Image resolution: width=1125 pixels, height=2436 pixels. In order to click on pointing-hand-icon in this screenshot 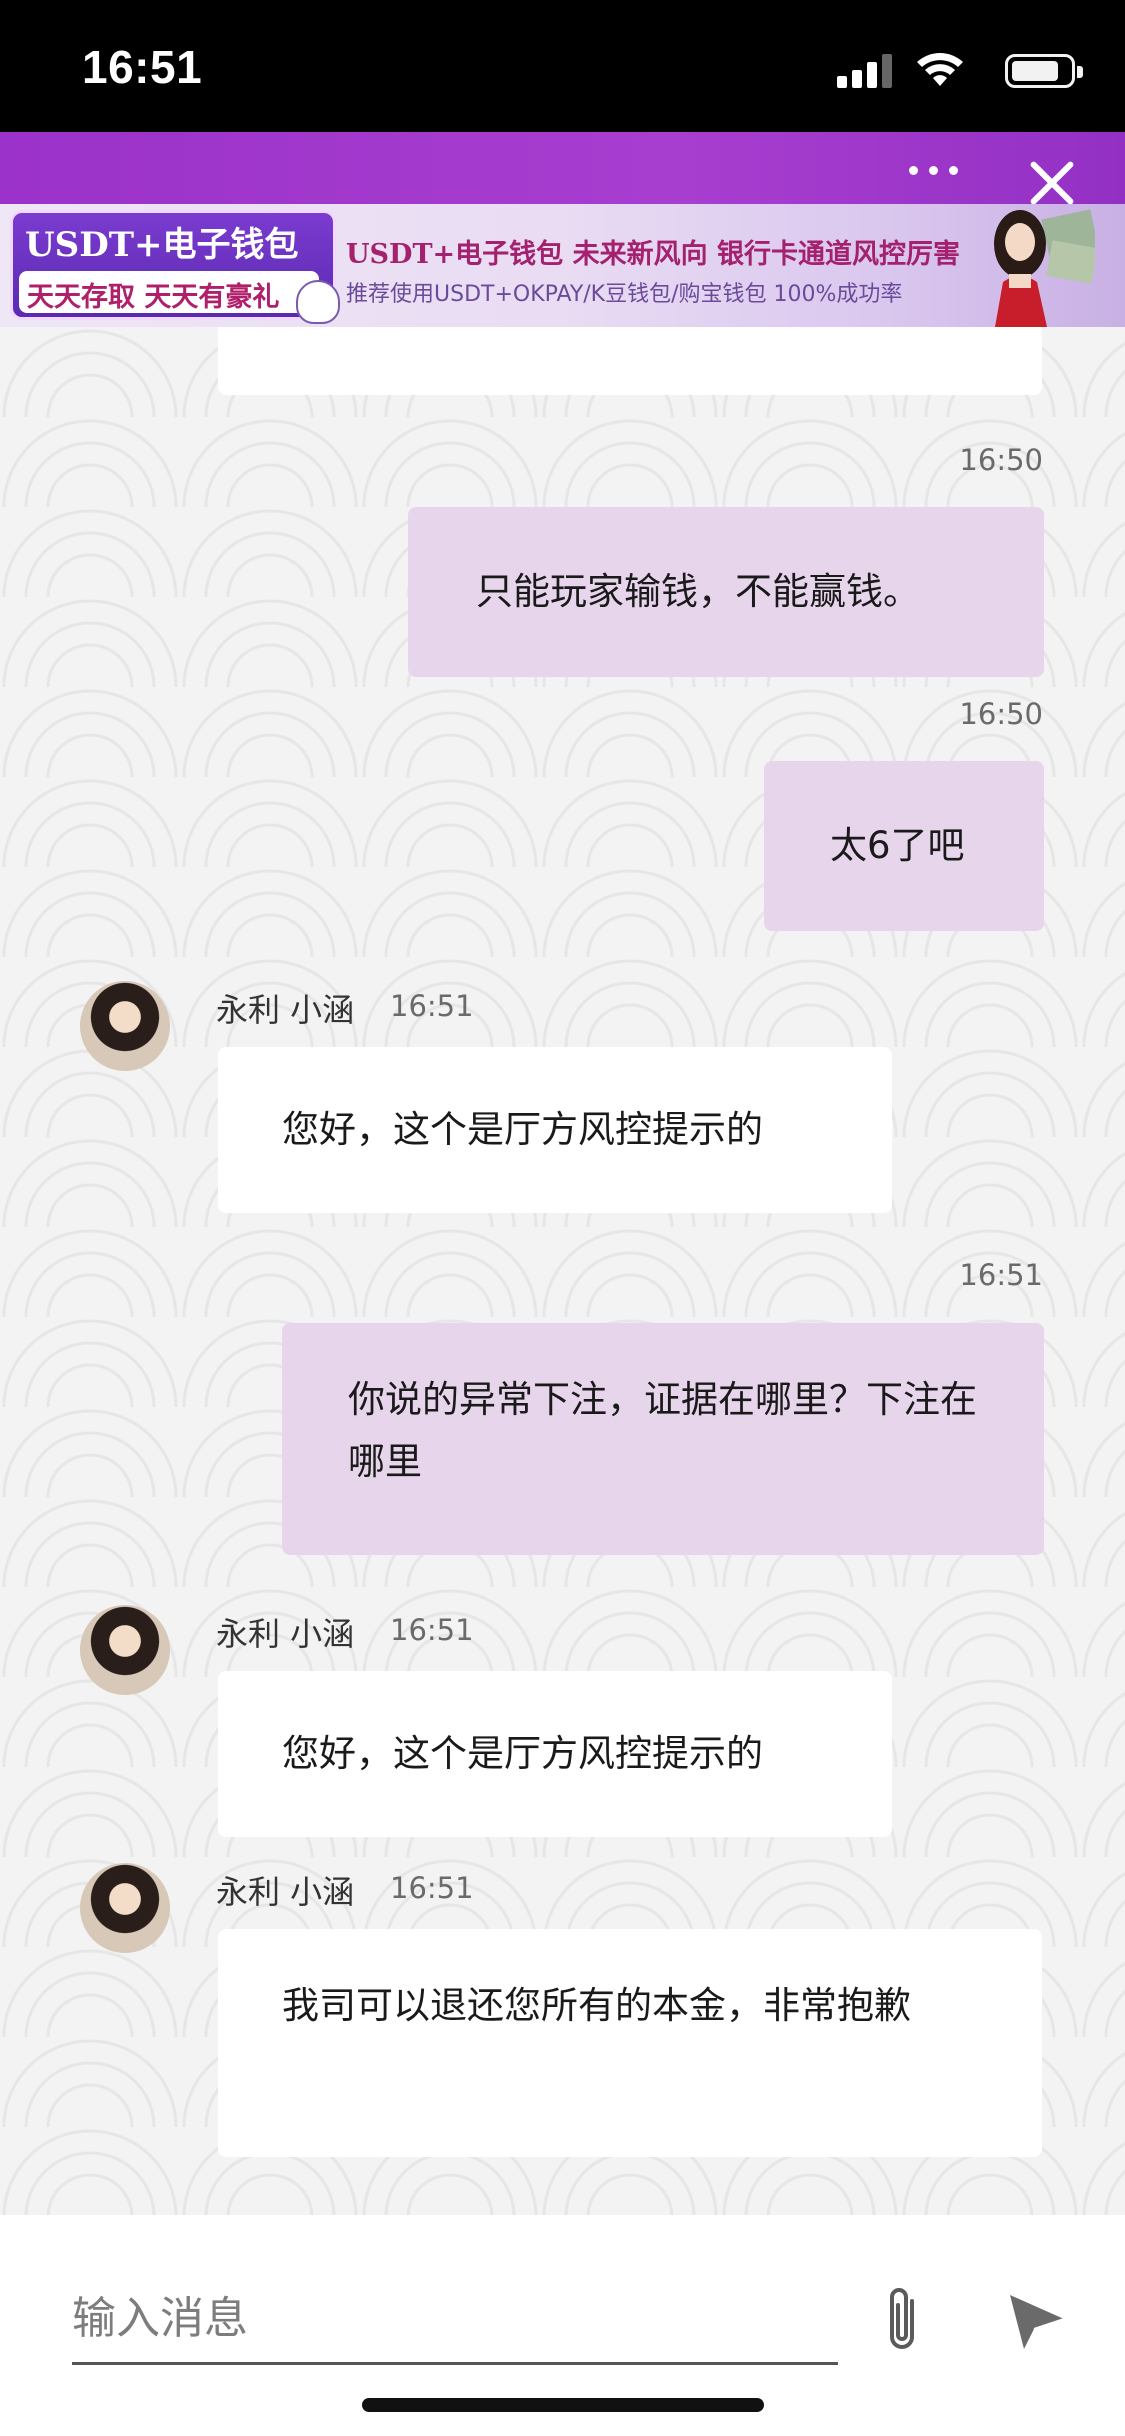, I will do `click(318, 302)`.